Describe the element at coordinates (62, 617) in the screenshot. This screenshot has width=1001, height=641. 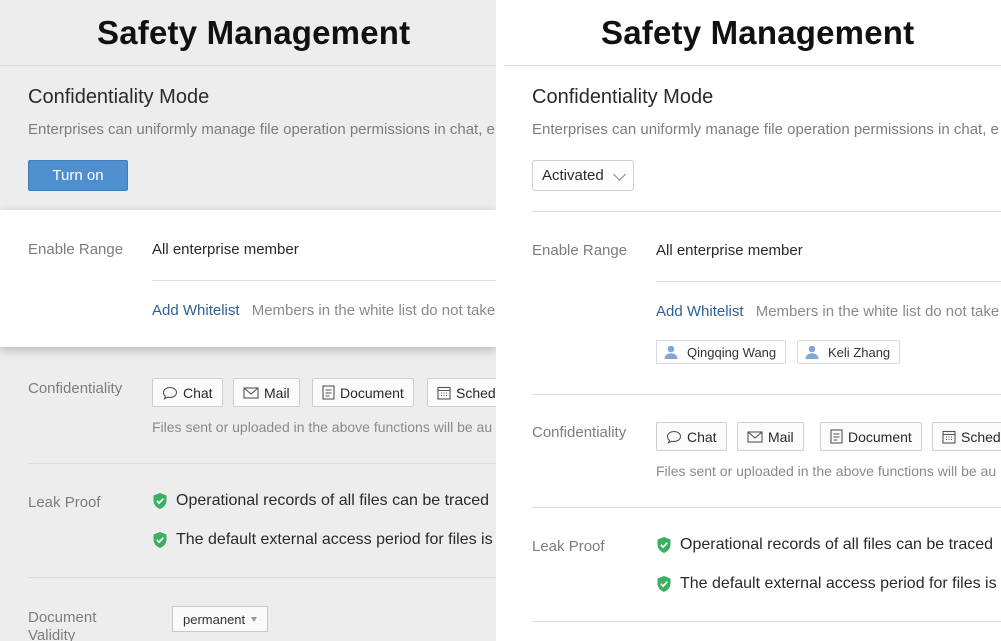
I see `document-validity-label-line1: Document` at that location.